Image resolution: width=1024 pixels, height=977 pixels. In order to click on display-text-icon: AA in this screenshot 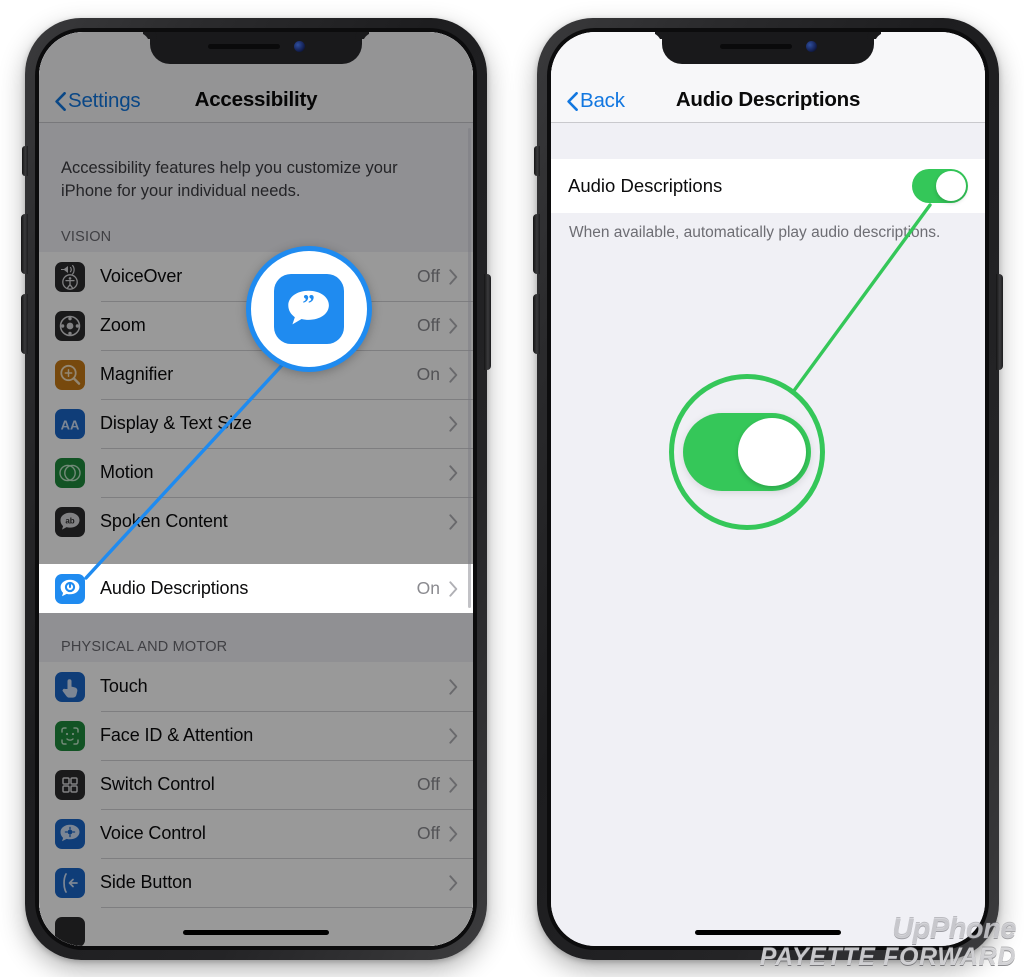, I will do `click(70, 423)`.